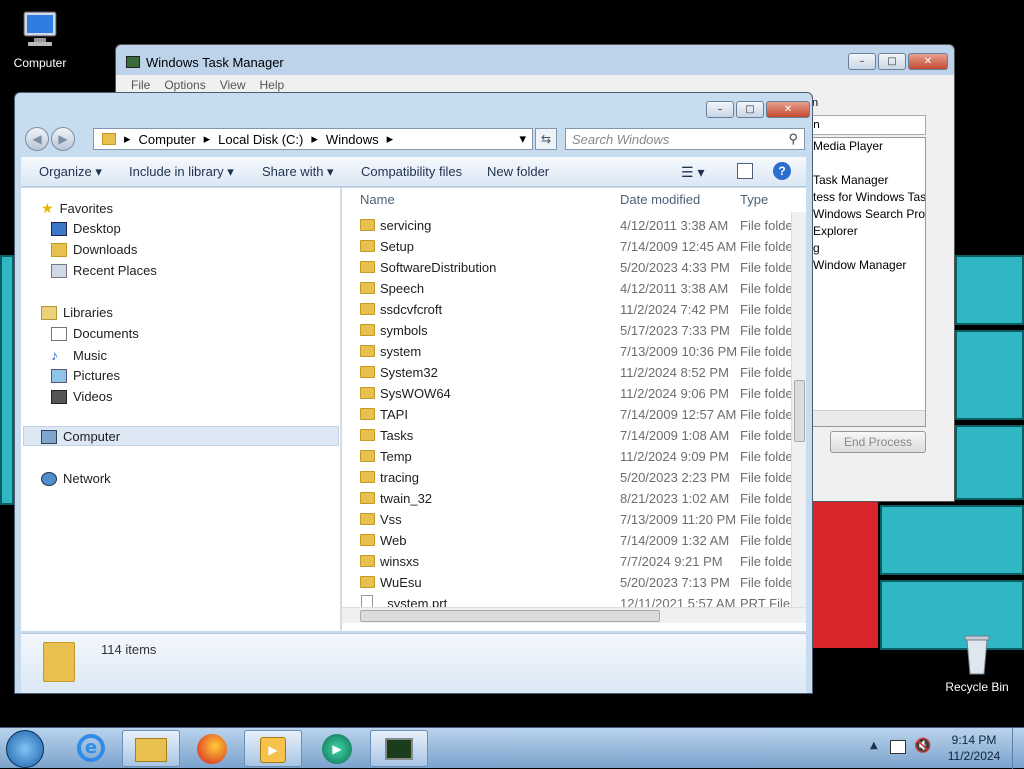  What do you see at coordinates (567, 498) in the screenshot?
I see `file-row: twain_32 8/21/2023 1:02 AM File folder` at bounding box center [567, 498].